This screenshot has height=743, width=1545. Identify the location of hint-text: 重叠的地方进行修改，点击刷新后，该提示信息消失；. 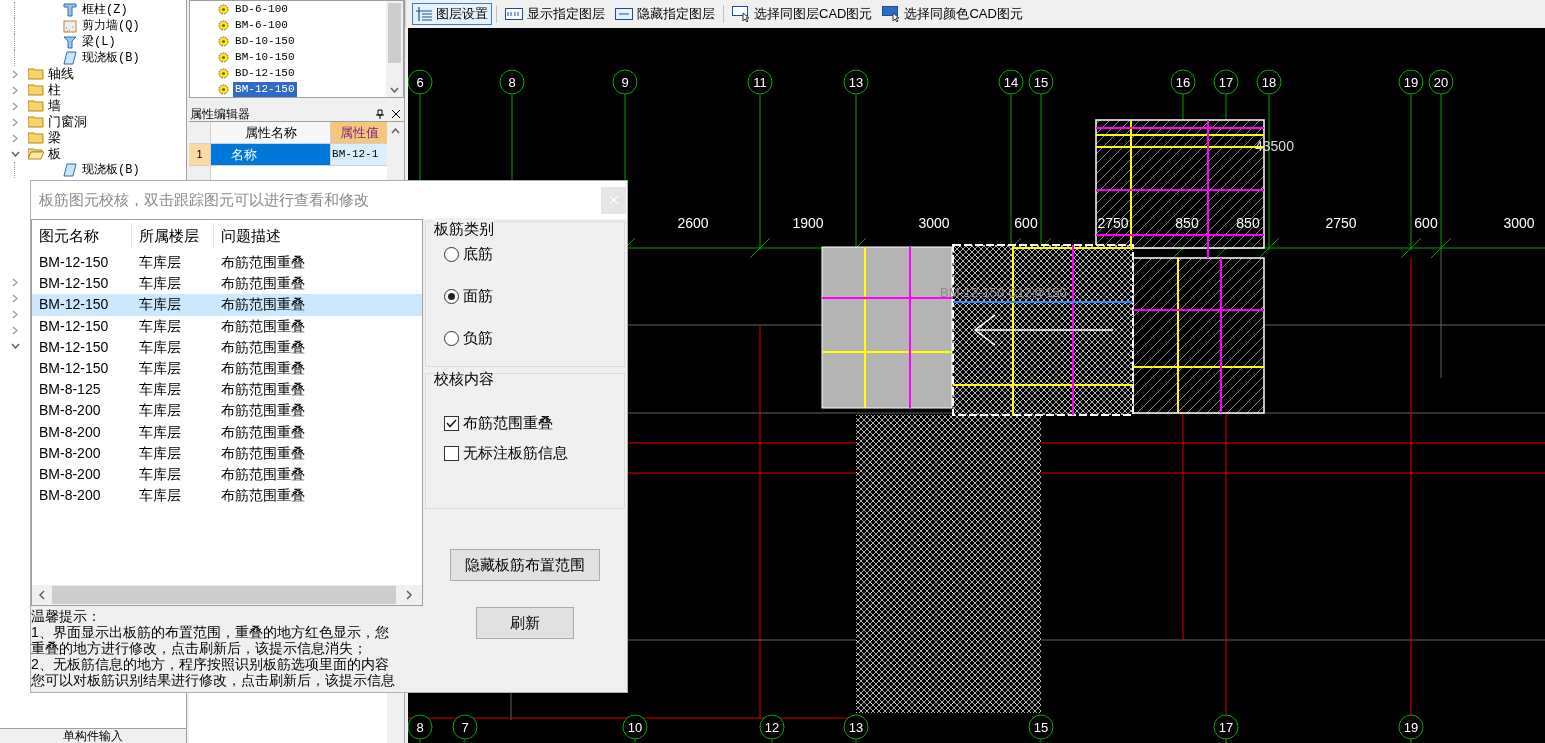
(199, 648).